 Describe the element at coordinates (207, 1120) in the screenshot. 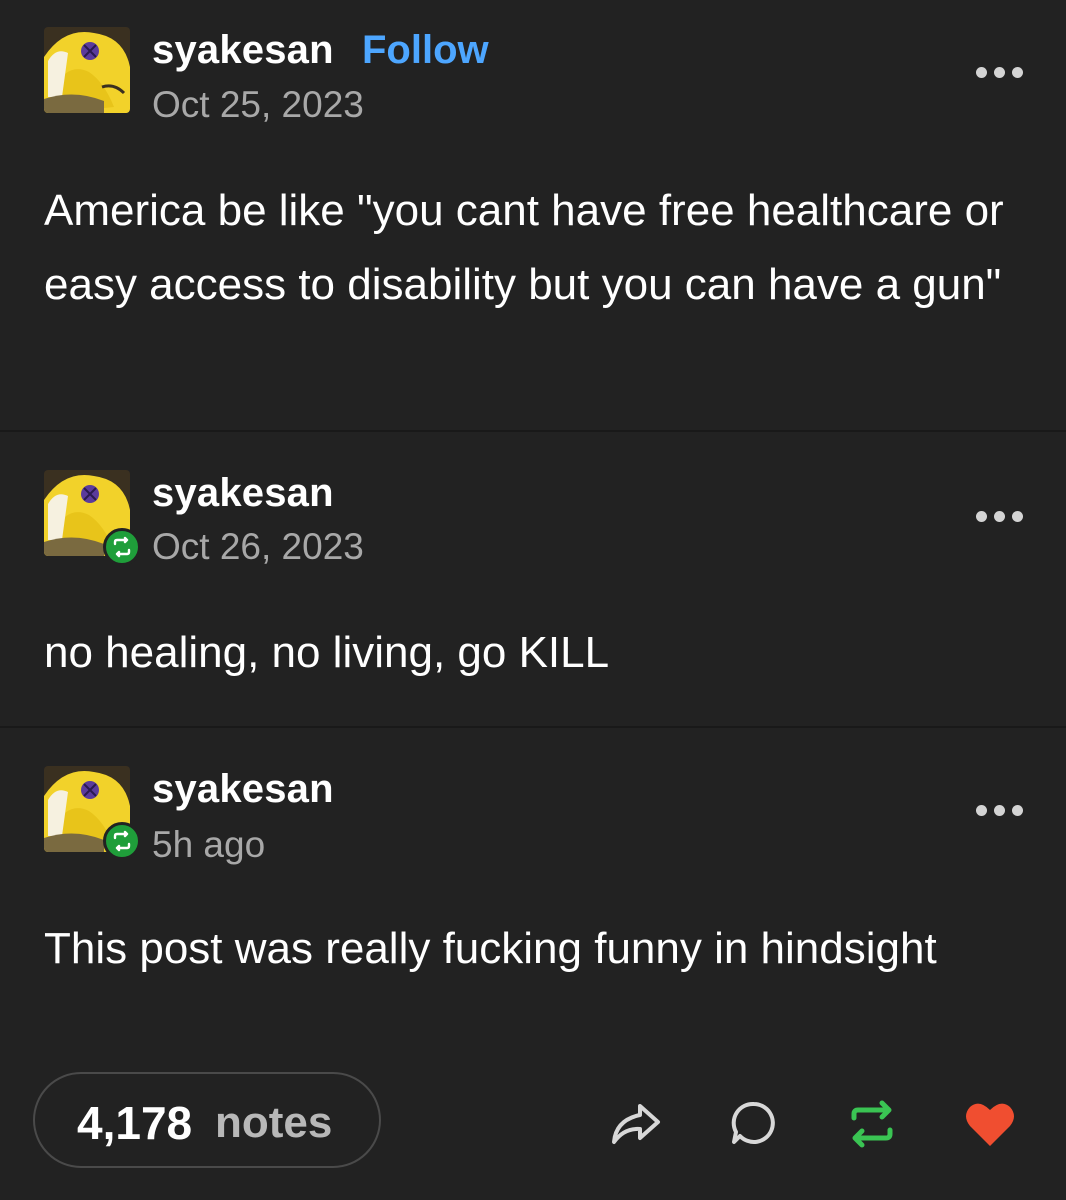

I see `notes-button: 4,178 notes` at that location.